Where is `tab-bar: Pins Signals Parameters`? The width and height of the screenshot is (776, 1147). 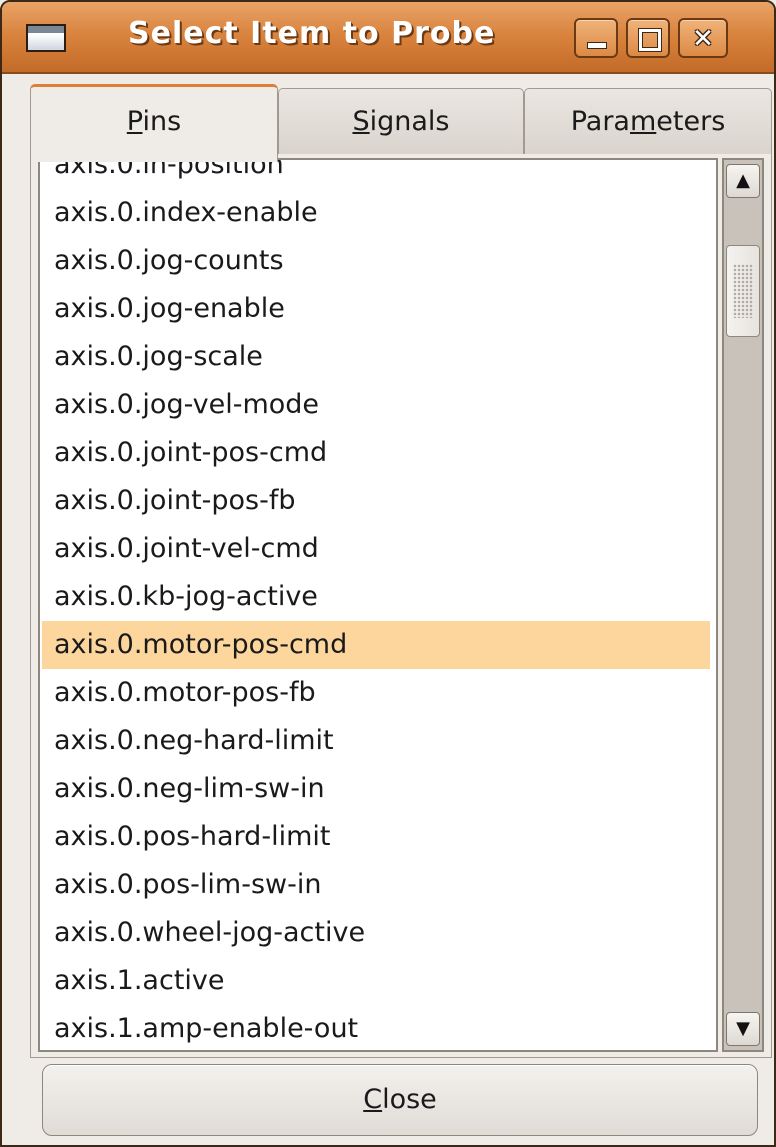 tab-bar: Pins Signals Parameters is located at coordinates (401, 123).